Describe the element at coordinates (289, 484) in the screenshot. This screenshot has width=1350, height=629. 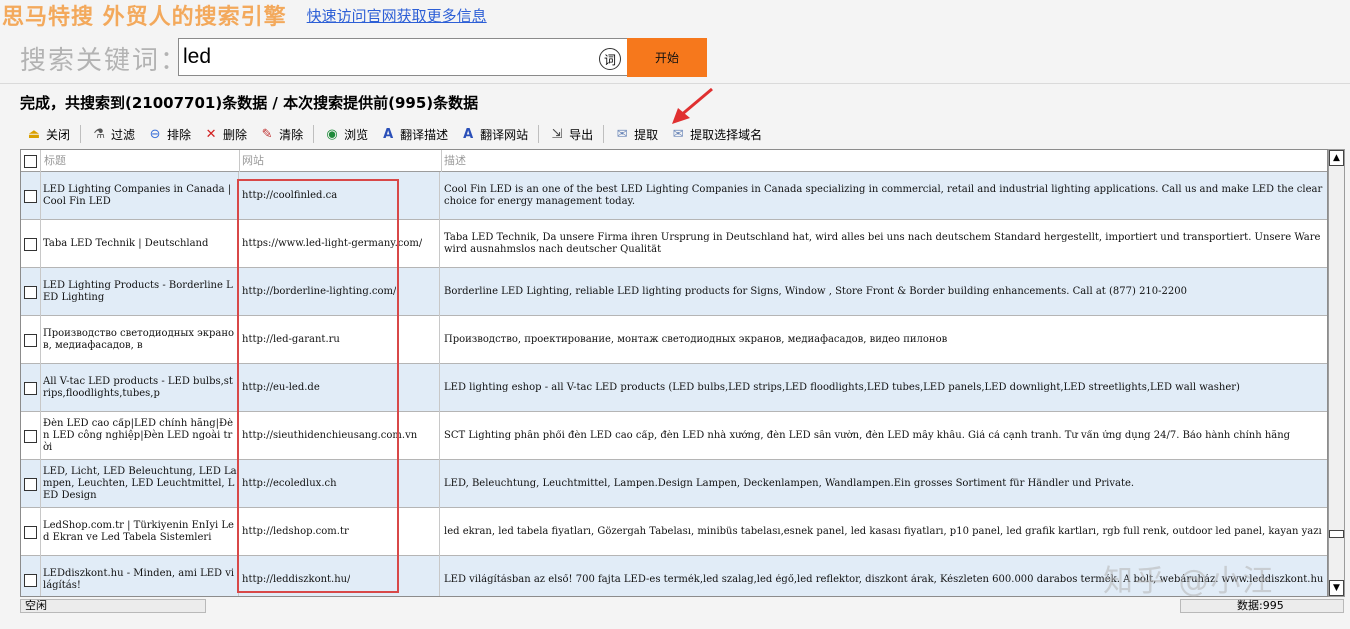
I see `row-site: http://ecoledlux.ch` at that location.